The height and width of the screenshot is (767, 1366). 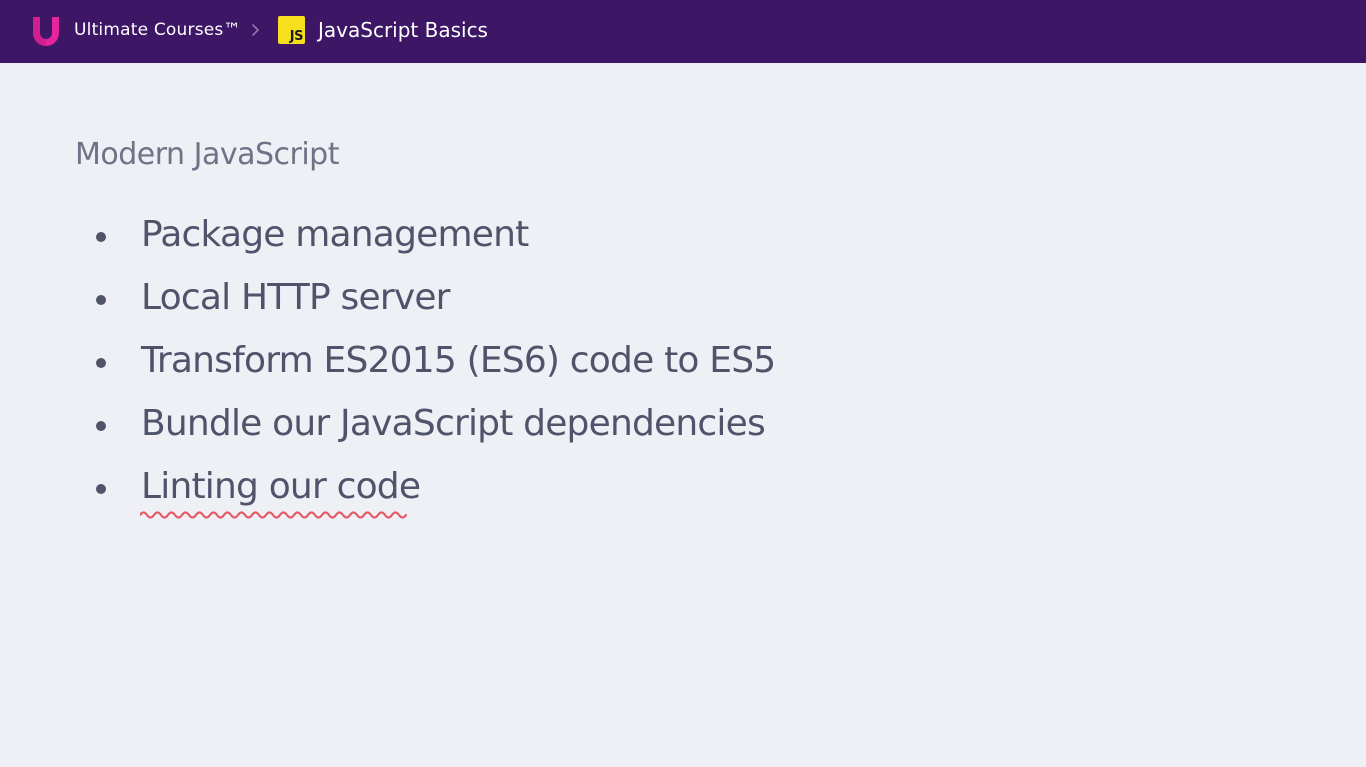 What do you see at coordinates (295, 297) in the screenshot?
I see `bullet-text: Local HTTP server` at bounding box center [295, 297].